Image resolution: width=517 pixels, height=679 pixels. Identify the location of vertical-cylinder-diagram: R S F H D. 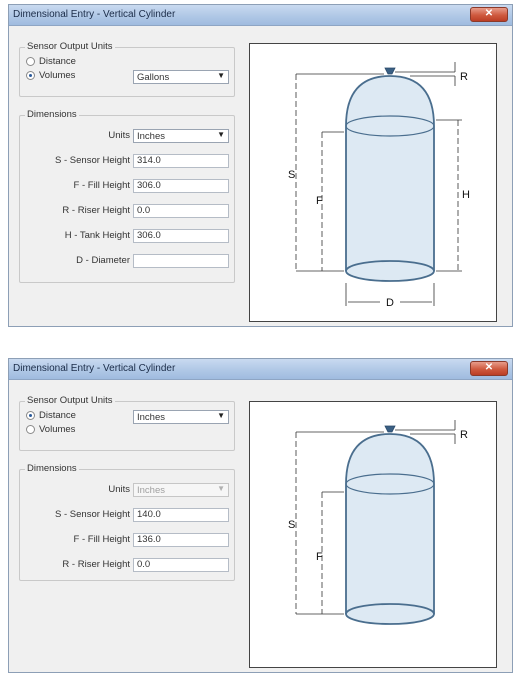
(379, 185).